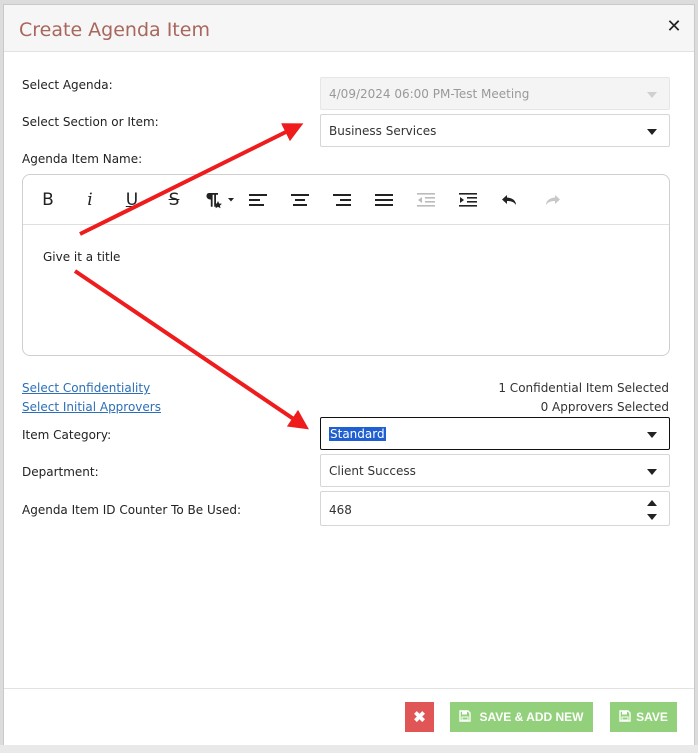 The image size is (698, 753). What do you see at coordinates (91, 407) in the screenshot?
I see `select-initial-approvers-link: Select Initial Approvers` at bounding box center [91, 407].